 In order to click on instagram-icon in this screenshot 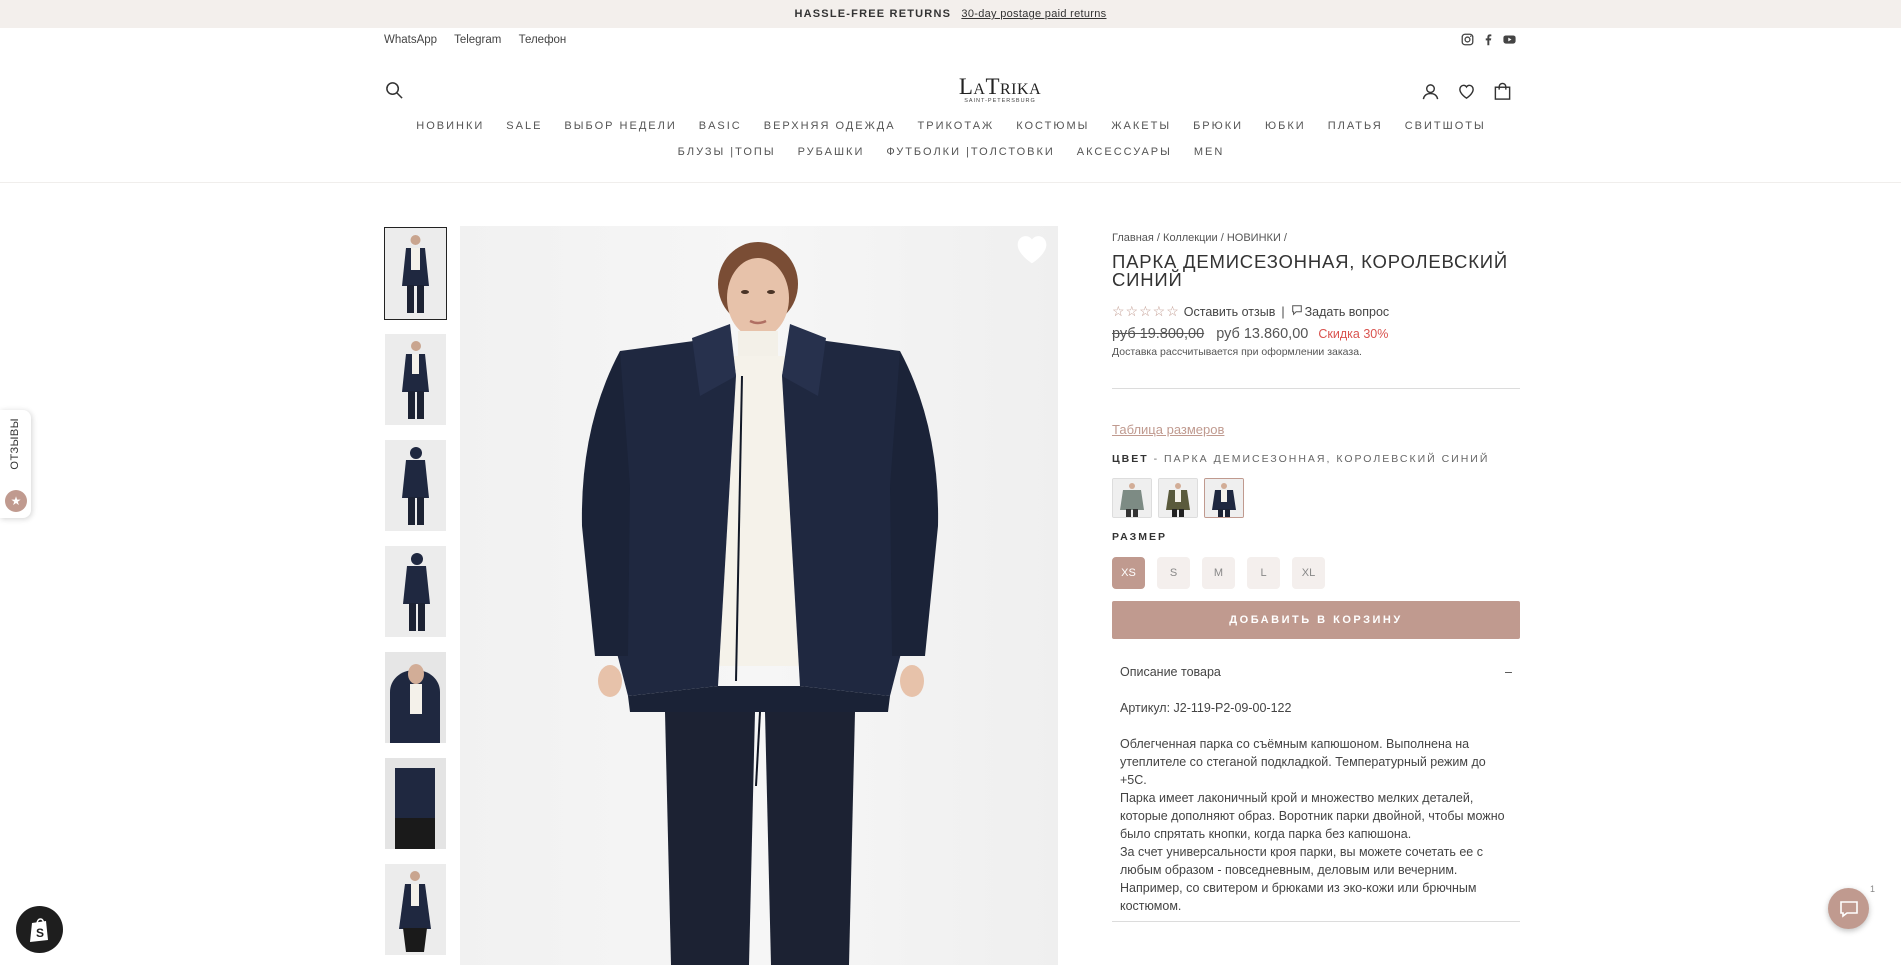, I will do `click(1467, 42)`.